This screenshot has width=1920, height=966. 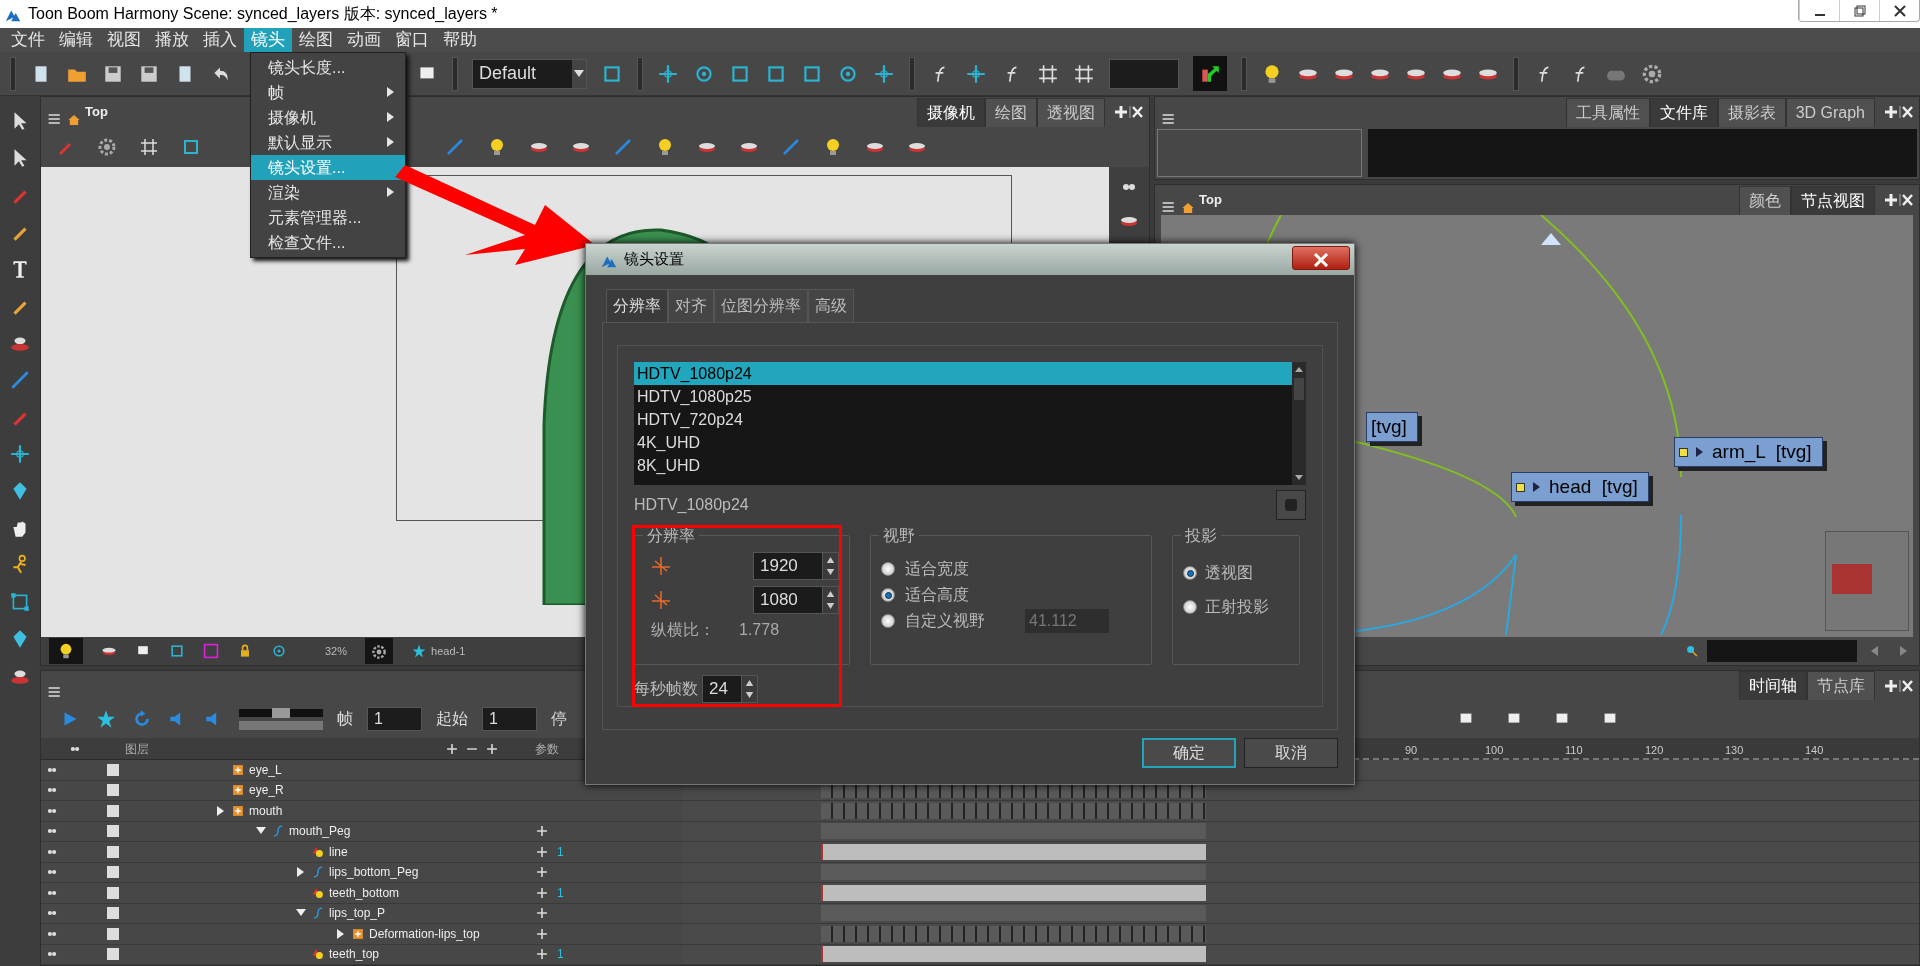 What do you see at coordinates (1692, 651) in the screenshot?
I see `search-icon` at bounding box center [1692, 651].